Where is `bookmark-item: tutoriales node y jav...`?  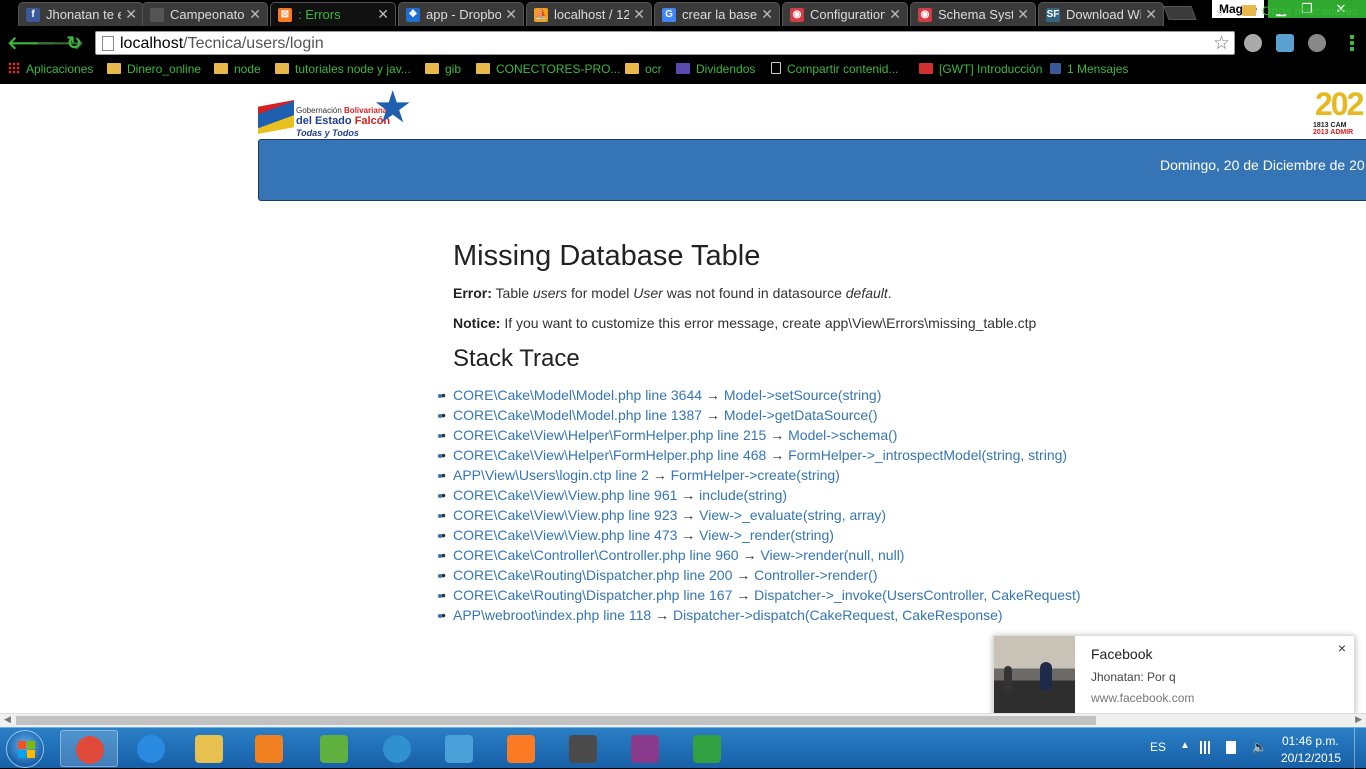 bookmark-item: tutoriales node y jav... is located at coordinates (343, 71).